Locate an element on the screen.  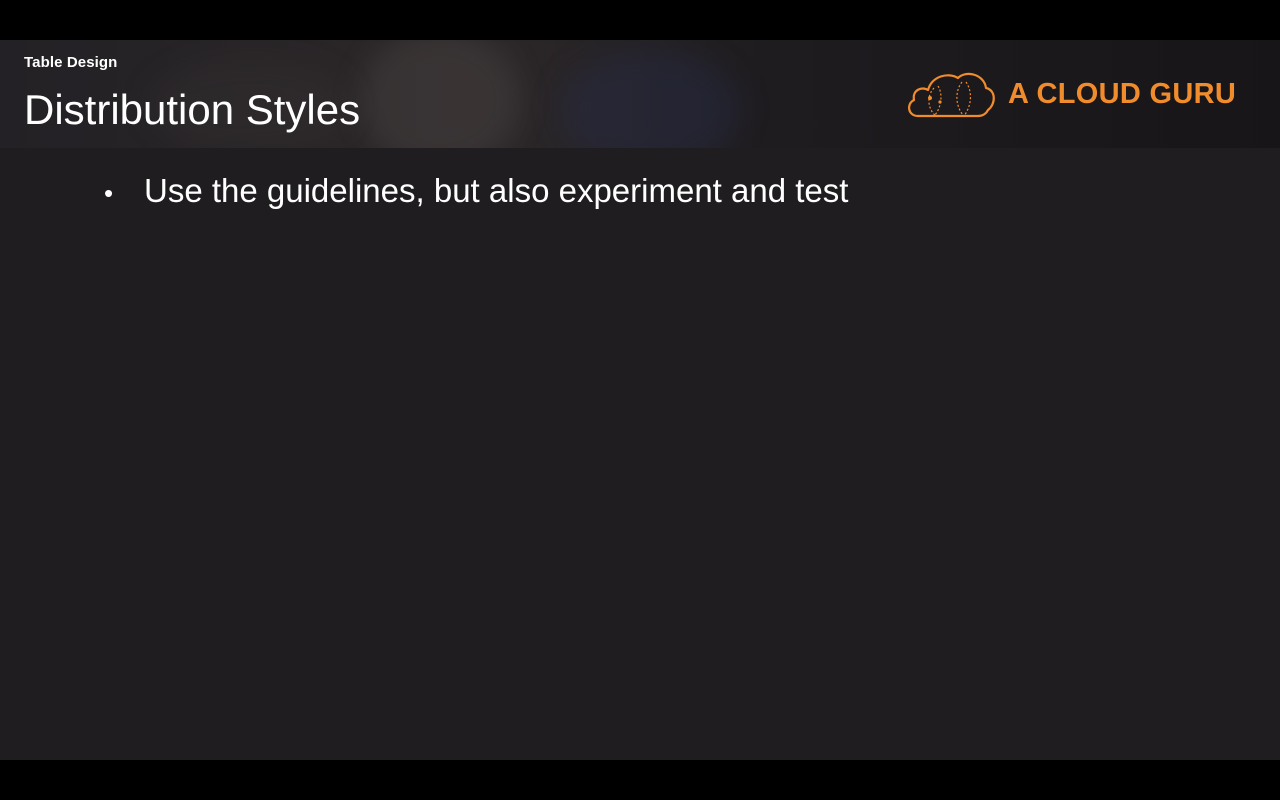
letterbox-bottom is located at coordinates (640, 780).